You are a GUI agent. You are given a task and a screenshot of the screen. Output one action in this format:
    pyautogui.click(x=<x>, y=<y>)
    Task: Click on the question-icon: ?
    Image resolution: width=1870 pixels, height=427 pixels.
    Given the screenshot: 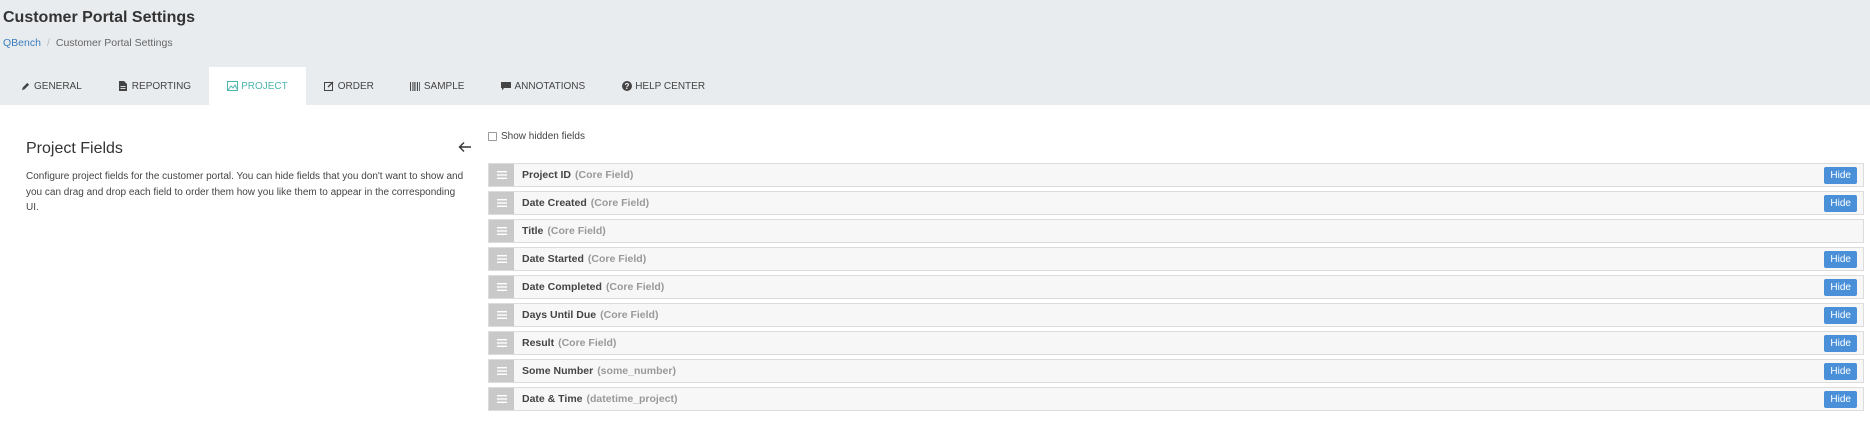 What is the action you would take?
    pyautogui.click(x=626, y=86)
    